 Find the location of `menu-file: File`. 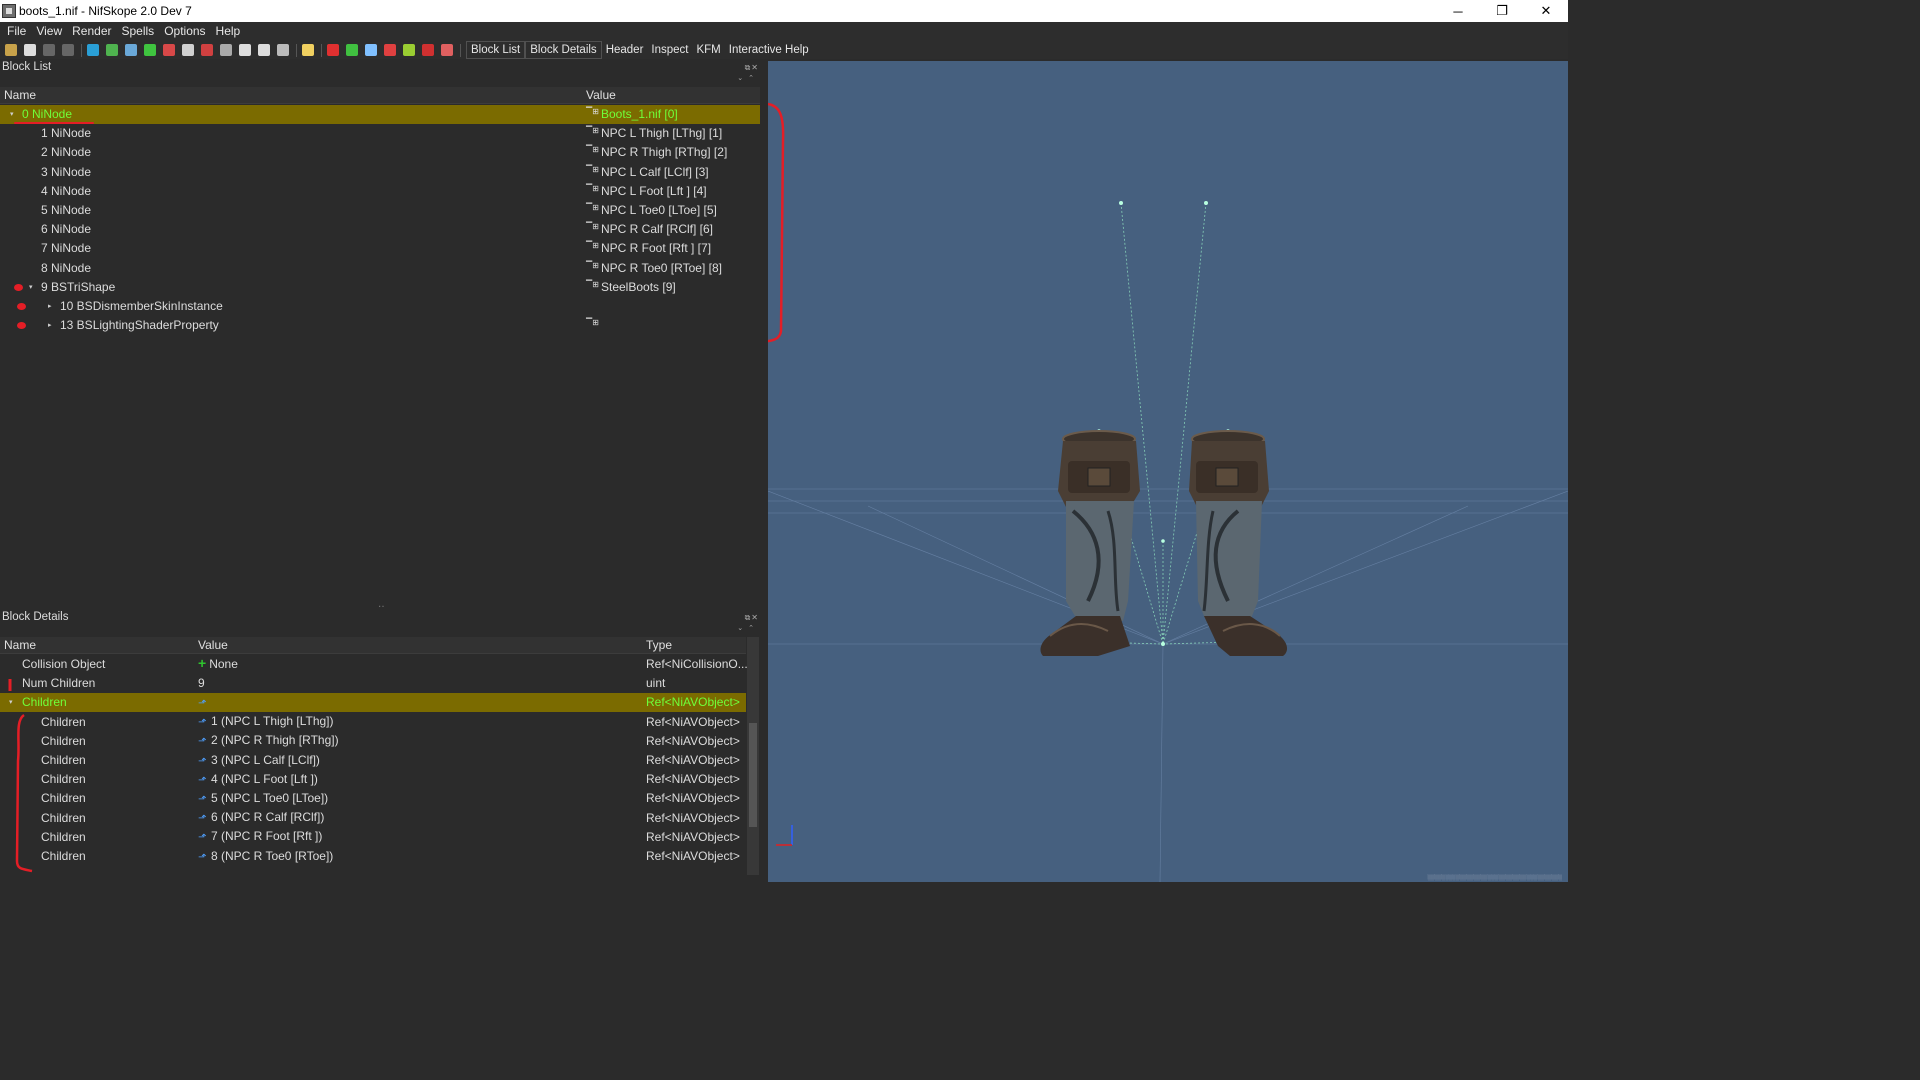

menu-file: File is located at coordinates (15, 31).